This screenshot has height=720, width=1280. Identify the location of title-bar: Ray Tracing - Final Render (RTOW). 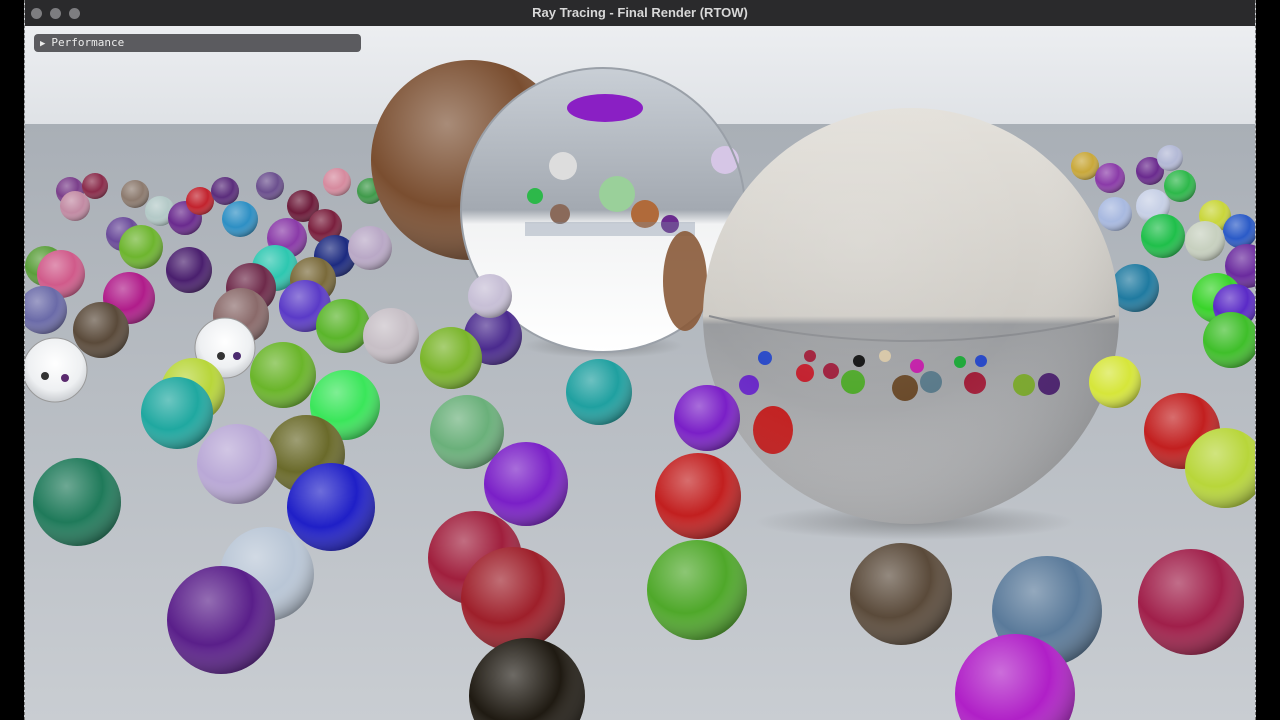
(640, 13).